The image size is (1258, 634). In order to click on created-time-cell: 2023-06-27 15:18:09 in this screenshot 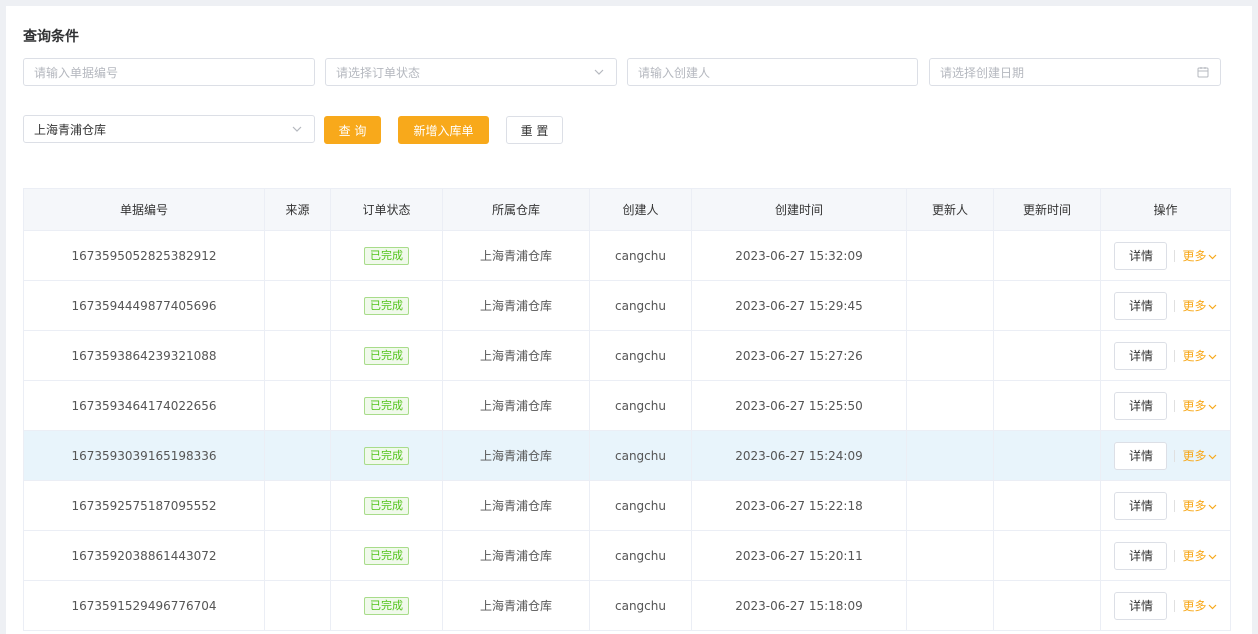, I will do `click(799, 605)`.